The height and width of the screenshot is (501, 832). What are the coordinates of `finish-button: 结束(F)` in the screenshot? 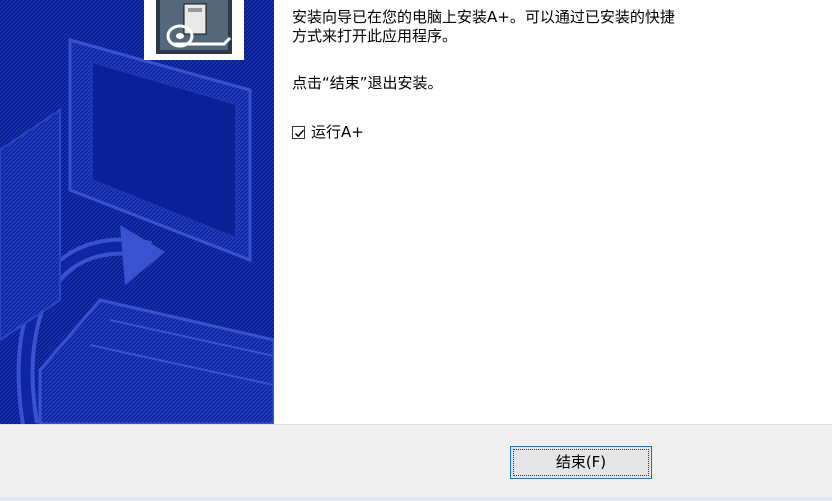 It's located at (581, 462).